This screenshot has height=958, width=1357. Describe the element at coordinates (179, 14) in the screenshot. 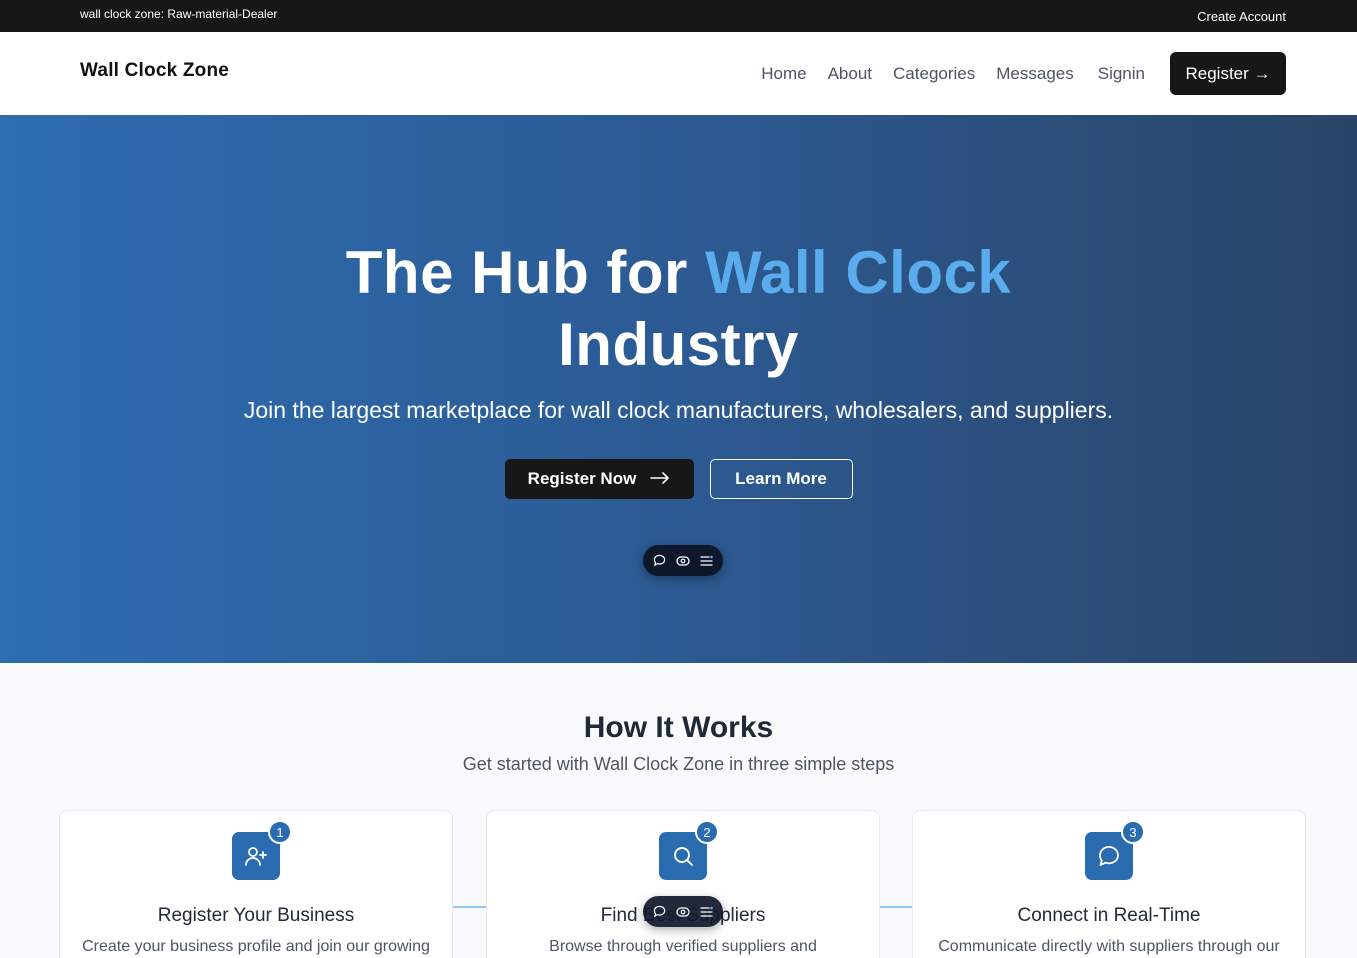

I see `zone-label: wall clock zone: Raw-material-Dealer` at that location.